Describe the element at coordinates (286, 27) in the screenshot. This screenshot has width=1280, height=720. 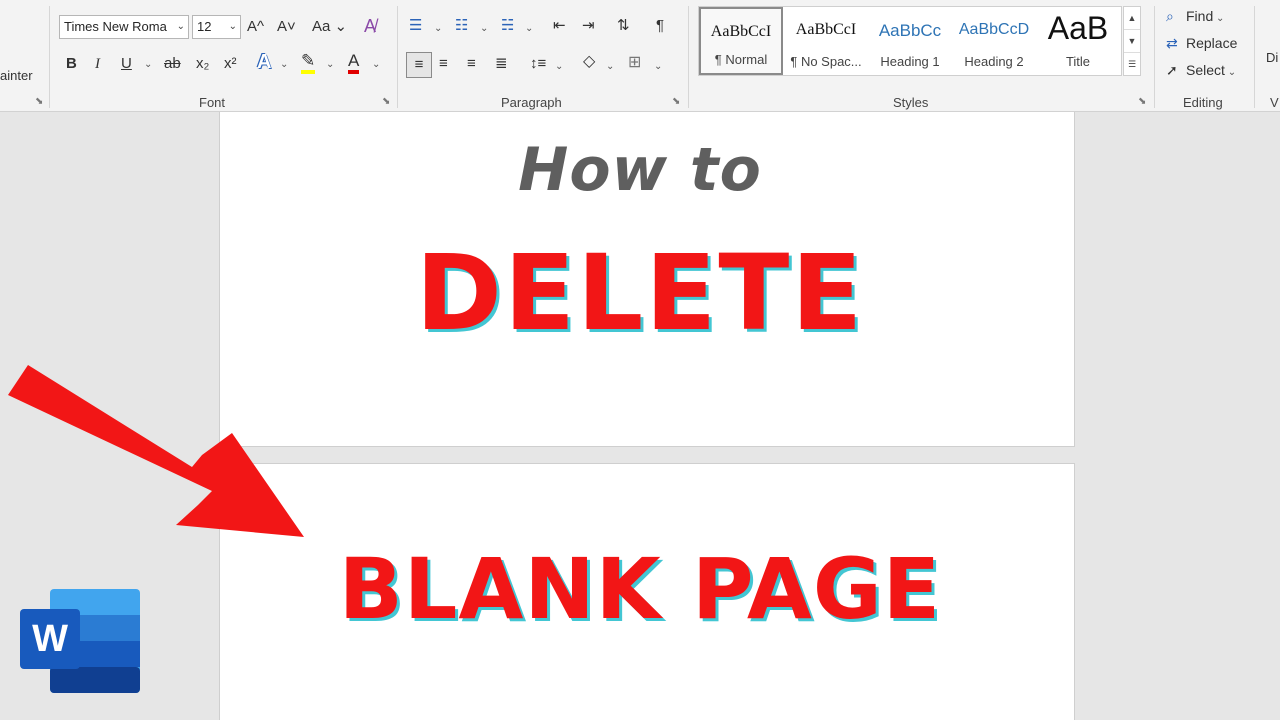
I see `shrink-font-button: A˅` at that location.